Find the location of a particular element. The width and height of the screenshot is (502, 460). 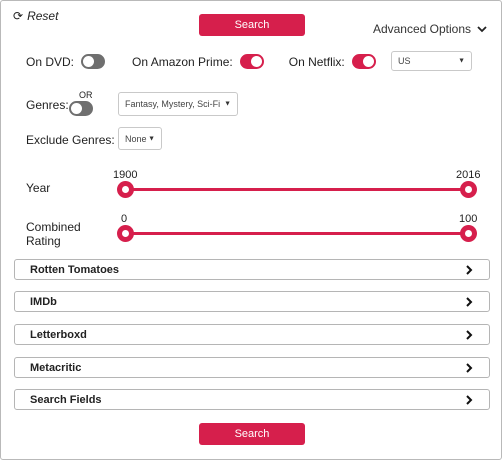

exclude-genres-label: Exclude Genres: is located at coordinates (70, 140).